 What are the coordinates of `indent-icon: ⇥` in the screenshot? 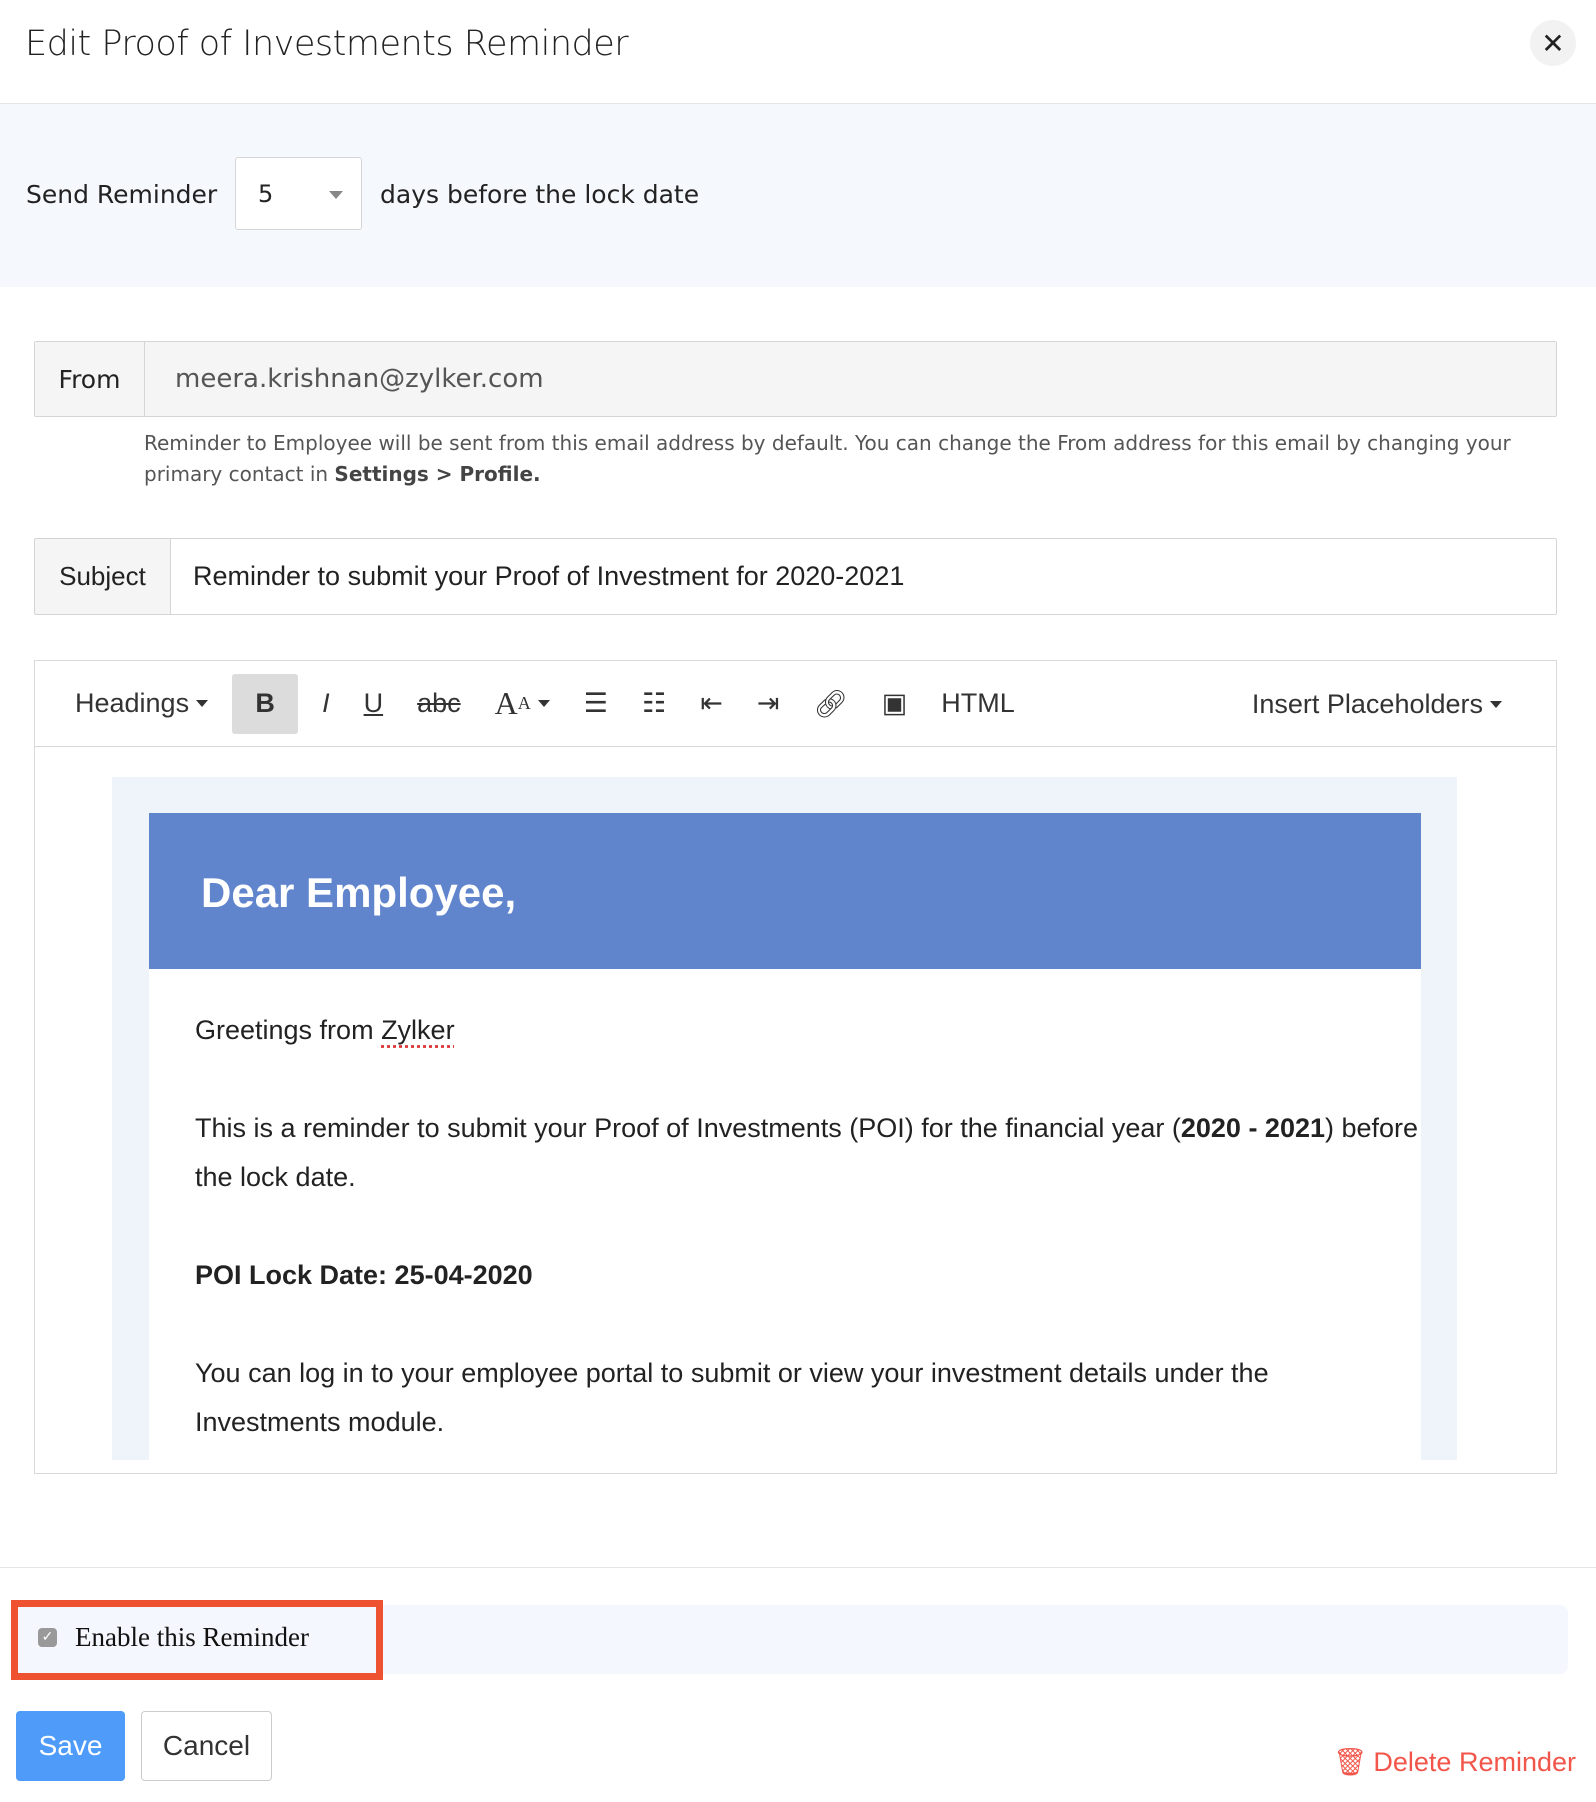 It's located at (768, 703).